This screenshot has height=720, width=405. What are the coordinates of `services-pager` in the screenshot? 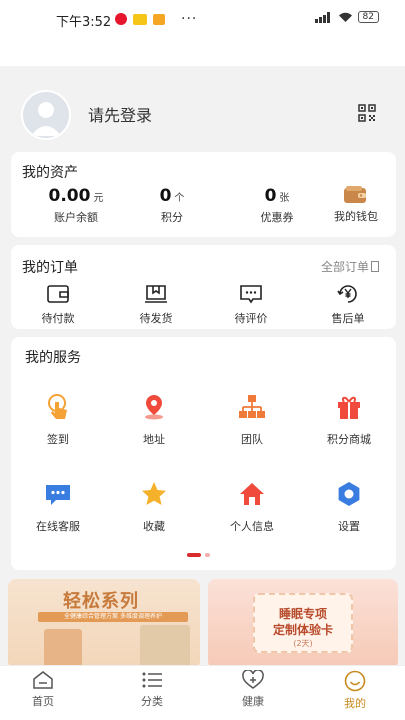 It's located at (198, 555).